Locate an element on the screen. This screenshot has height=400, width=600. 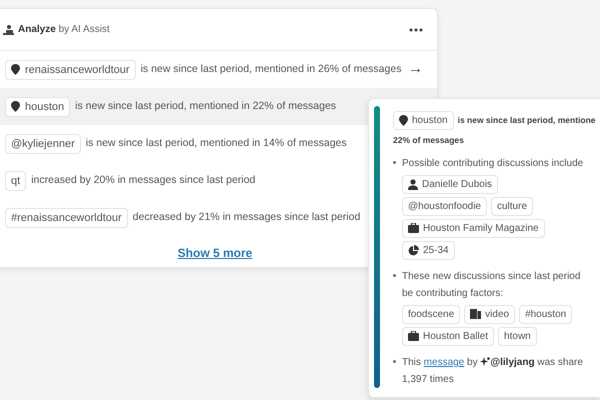
insight-text: is new since last period, mentioned in 22% of messages is located at coordinates (205, 106).